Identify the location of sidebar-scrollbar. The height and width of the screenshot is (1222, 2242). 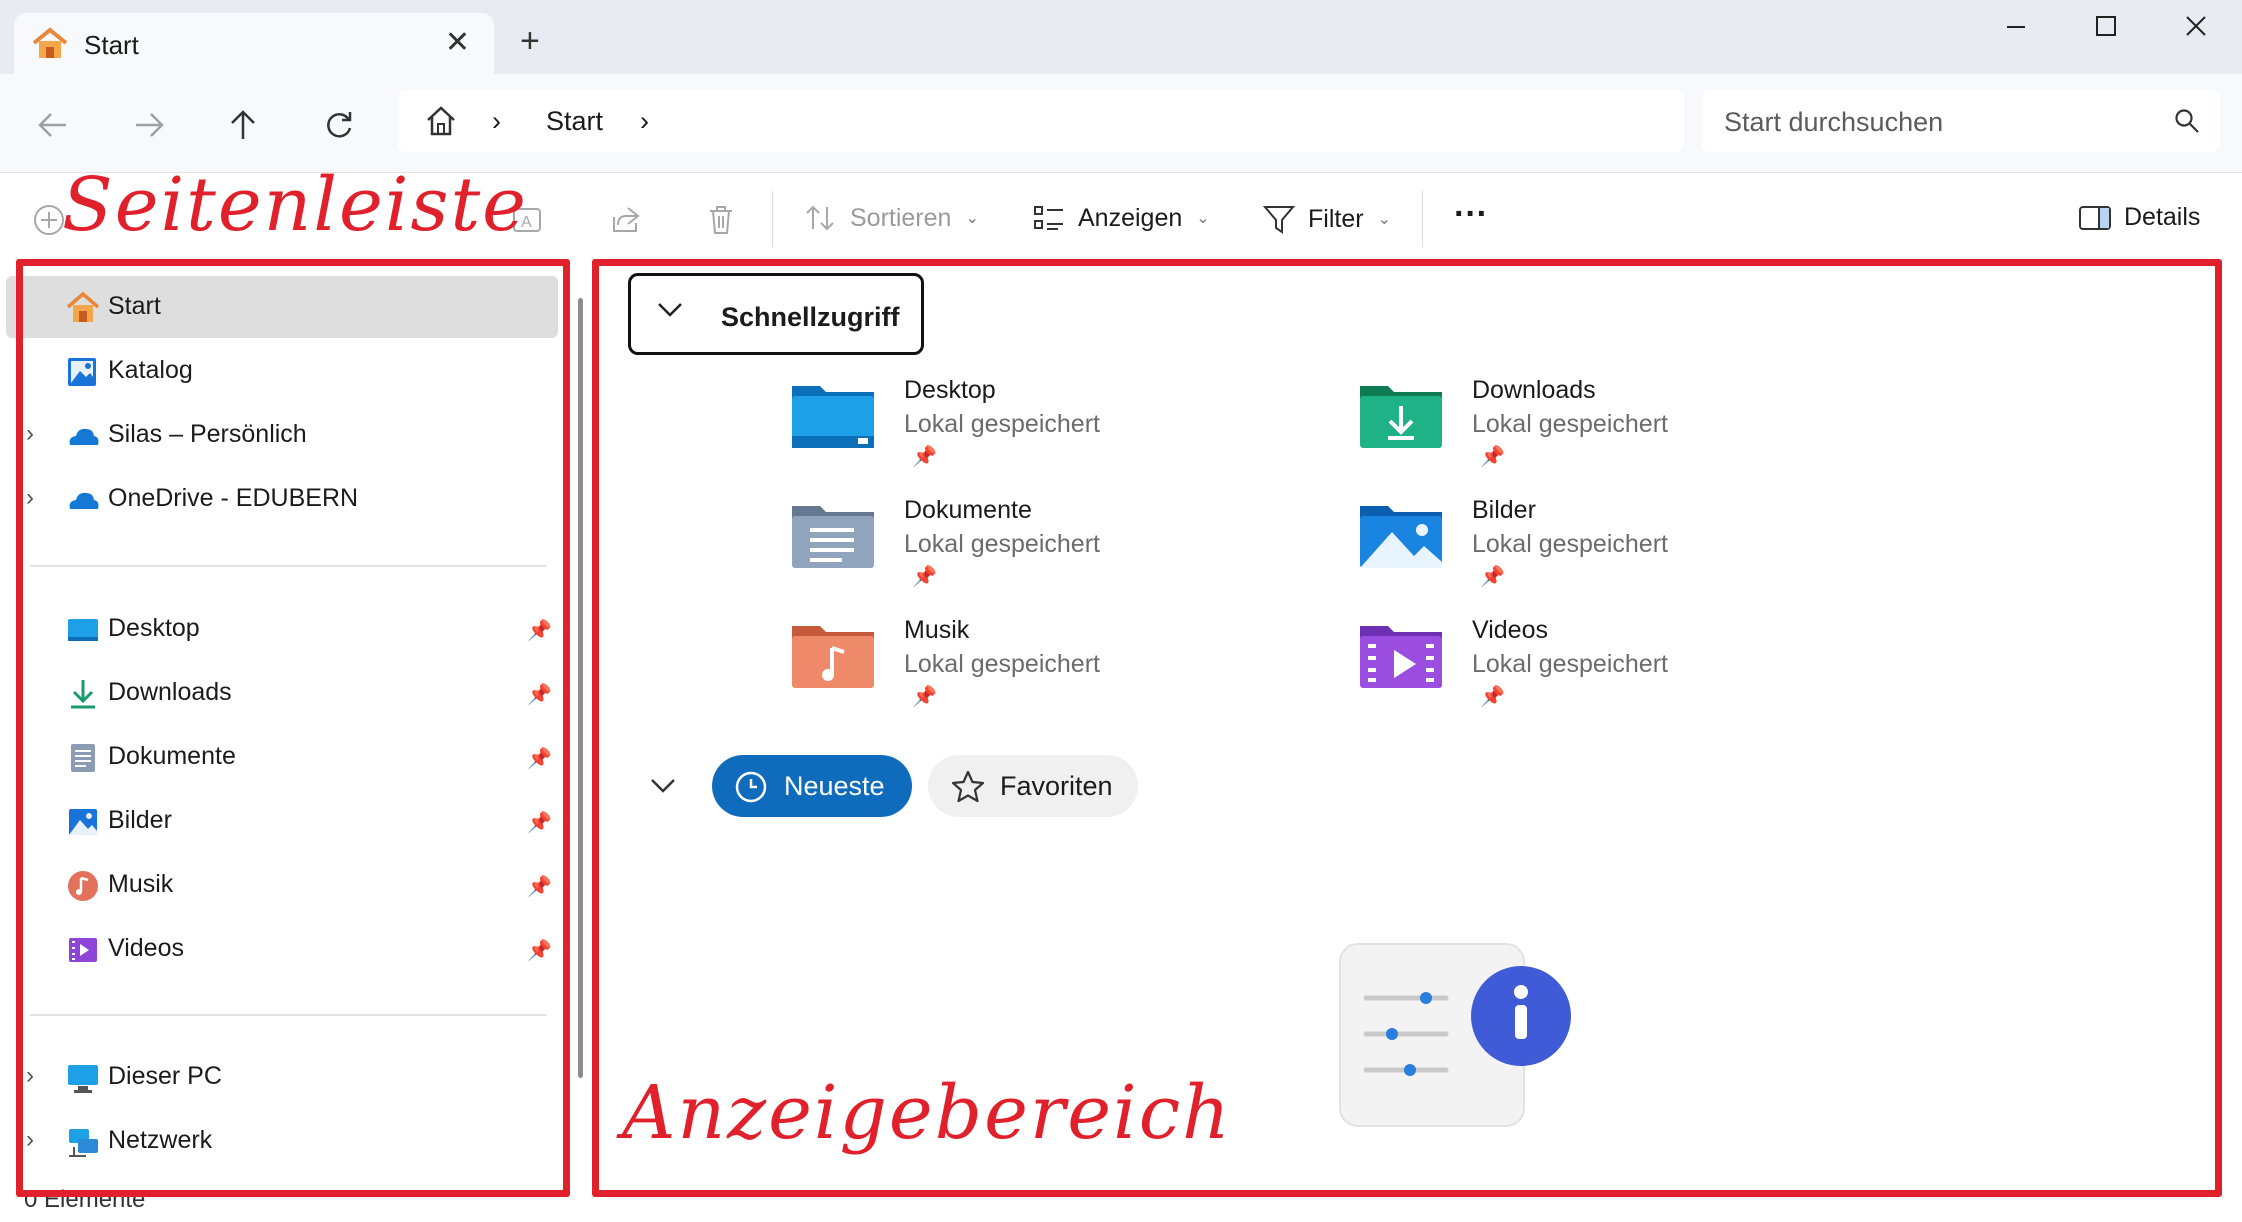
(580, 688).